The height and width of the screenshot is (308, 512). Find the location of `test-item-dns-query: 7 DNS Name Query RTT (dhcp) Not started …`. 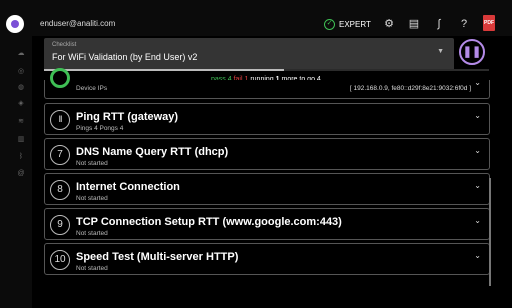

test-item-dns-query: 7 DNS Name Query RTT (dhcp) Not started … is located at coordinates (267, 154).